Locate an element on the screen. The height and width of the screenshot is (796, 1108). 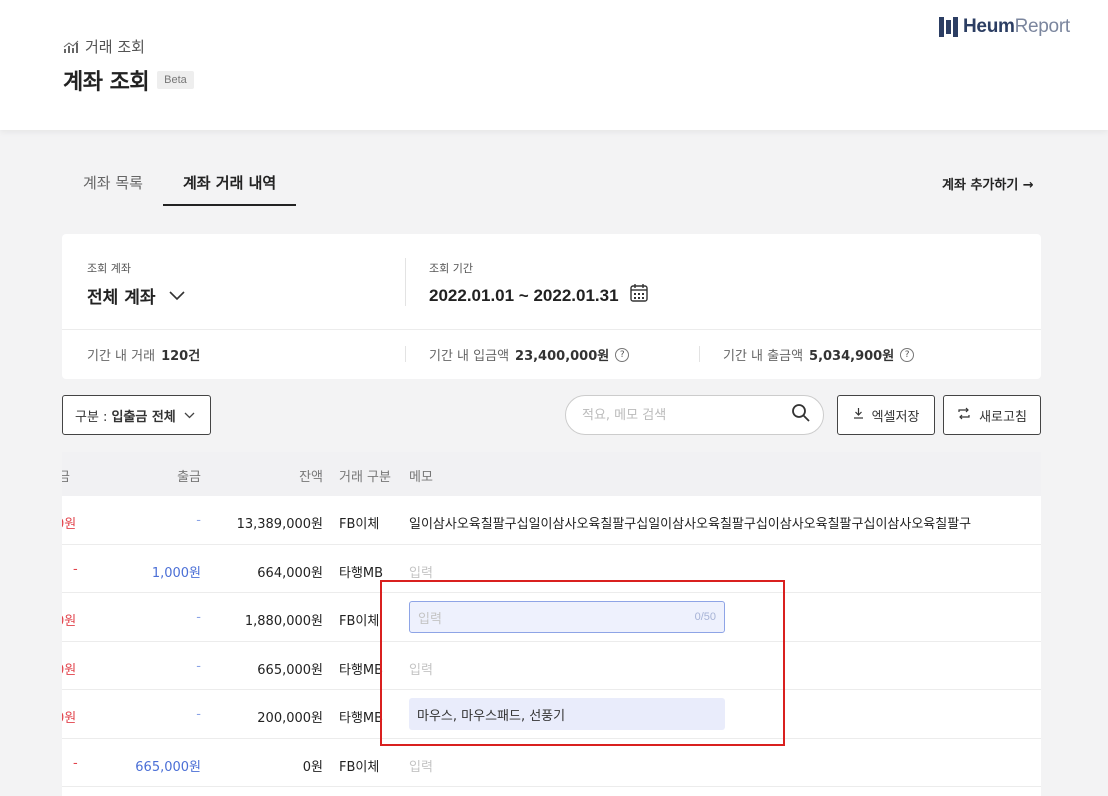
page-title: 계좌 조회 is located at coordinates (106, 82).